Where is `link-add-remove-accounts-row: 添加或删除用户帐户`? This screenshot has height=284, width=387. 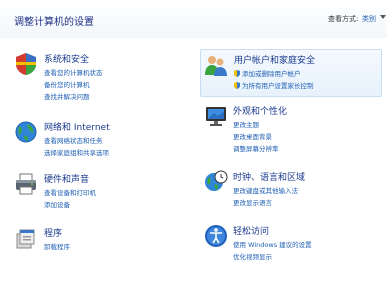 link-add-remove-accounts-row: 添加或删除用户帐户 is located at coordinates (267, 73).